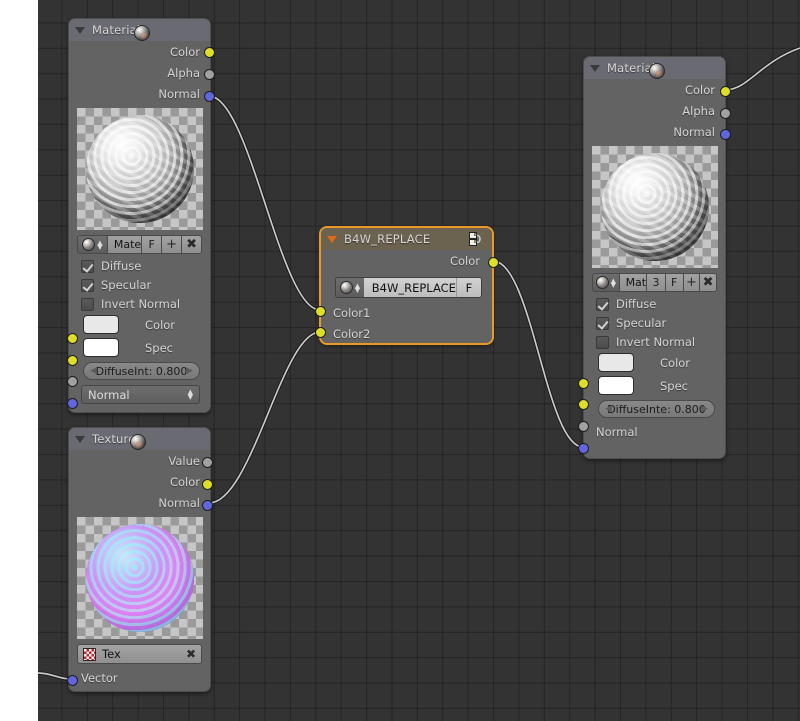 The image size is (800, 721). I want to click on group-name-field: B4W_REPLACE, so click(409, 287).